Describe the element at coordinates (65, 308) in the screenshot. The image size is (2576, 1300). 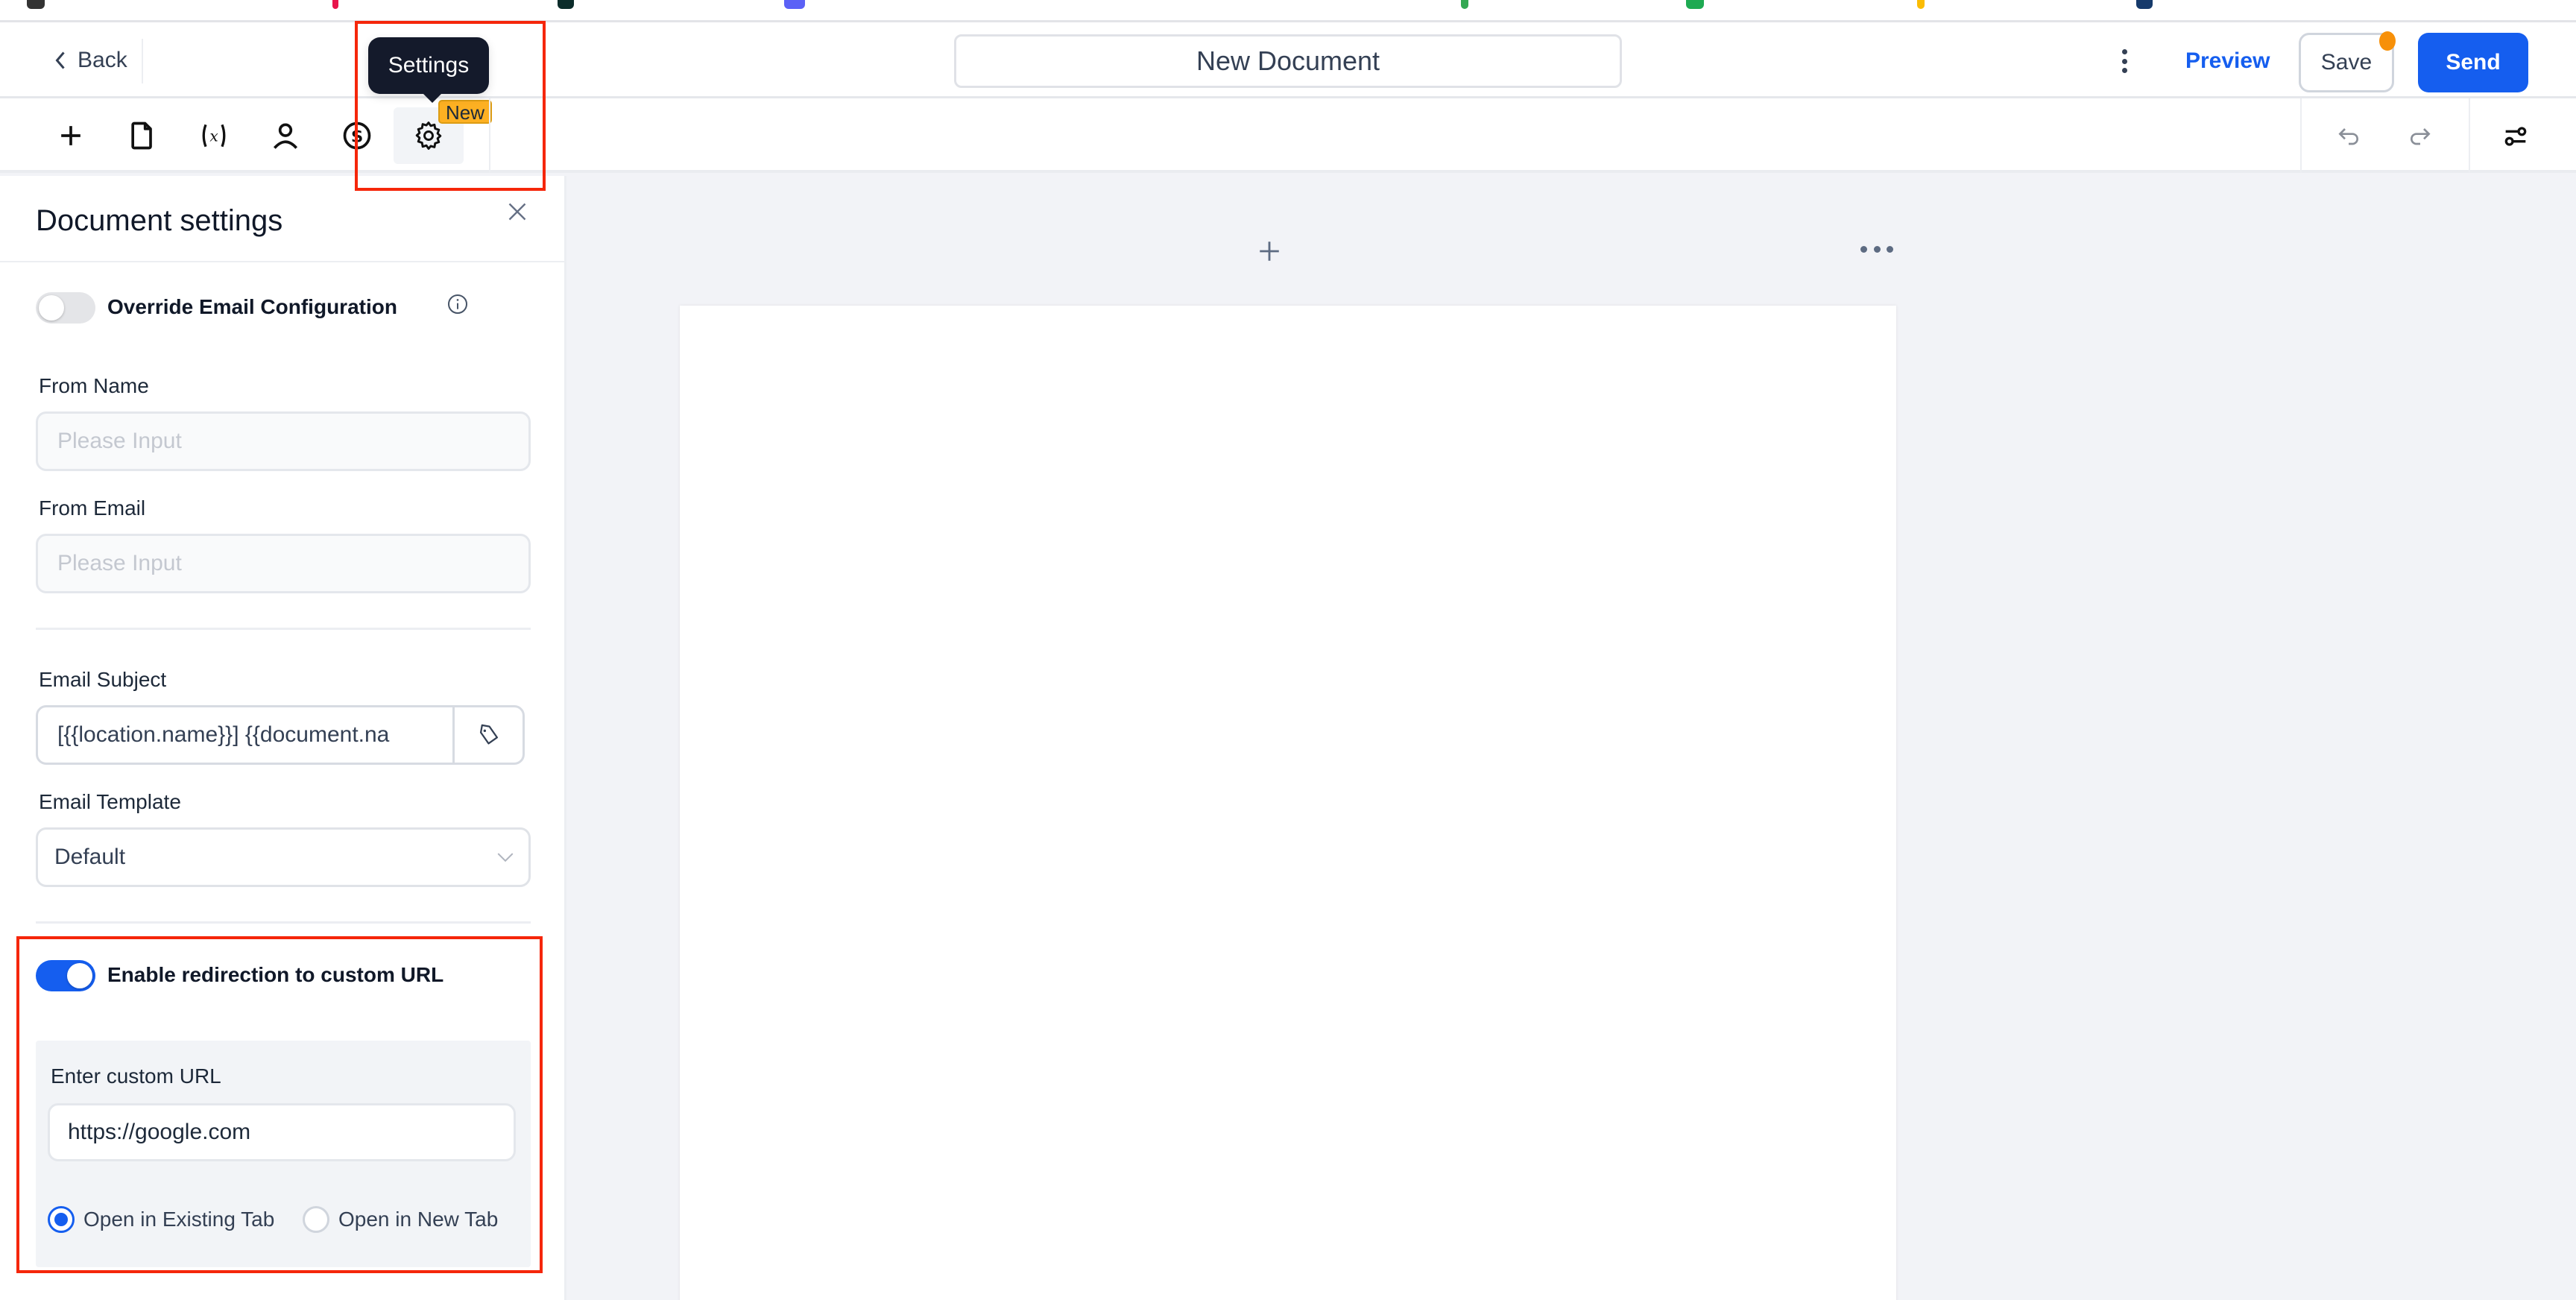
I see `override-email-toggle` at that location.